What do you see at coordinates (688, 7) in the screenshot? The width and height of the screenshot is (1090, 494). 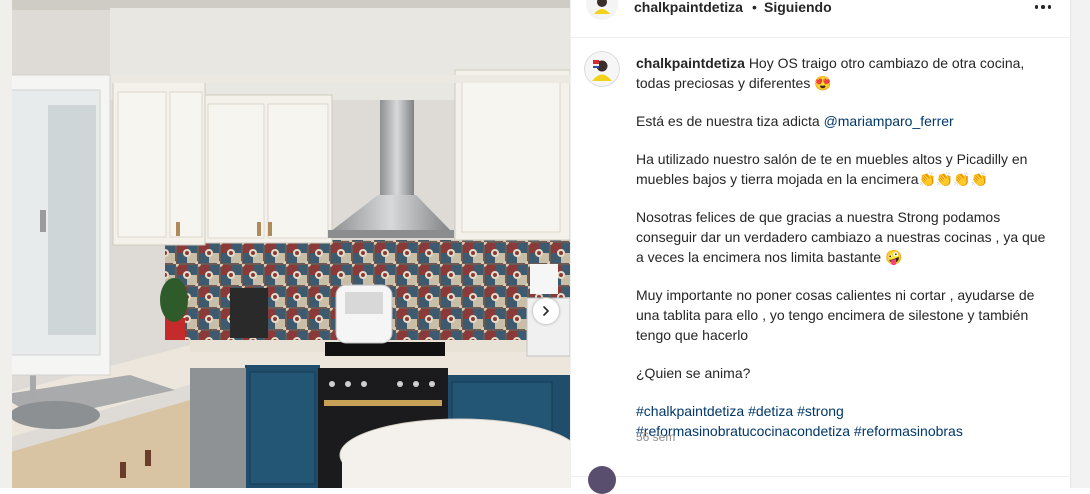 I see `header-username: chalkpaintdetiza` at bounding box center [688, 7].